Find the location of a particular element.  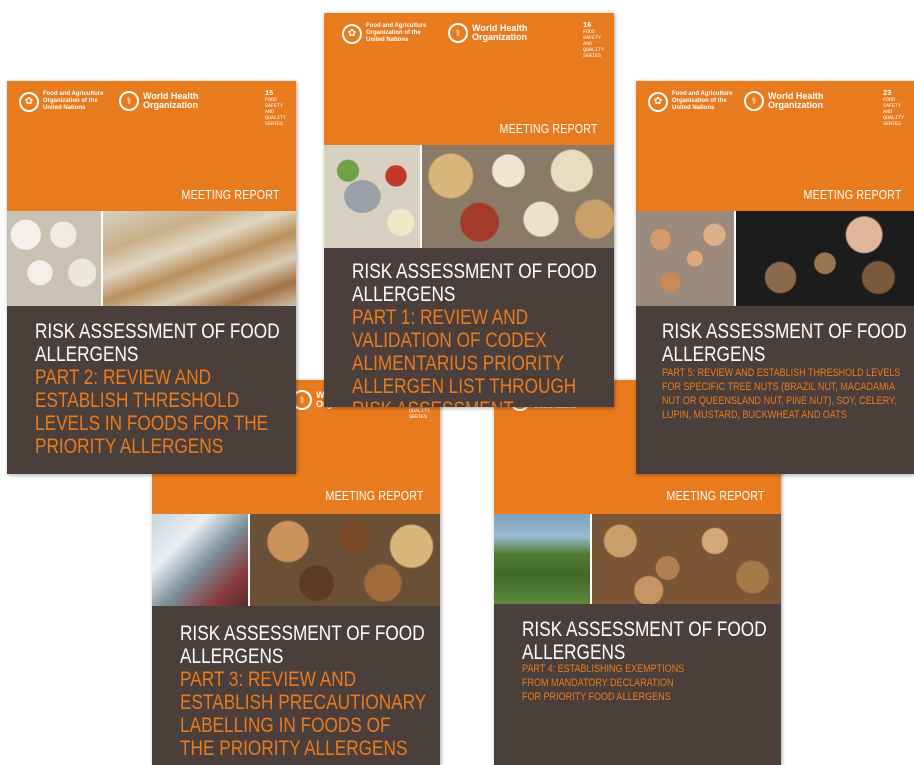

eggs-photo is located at coordinates (54, 258).